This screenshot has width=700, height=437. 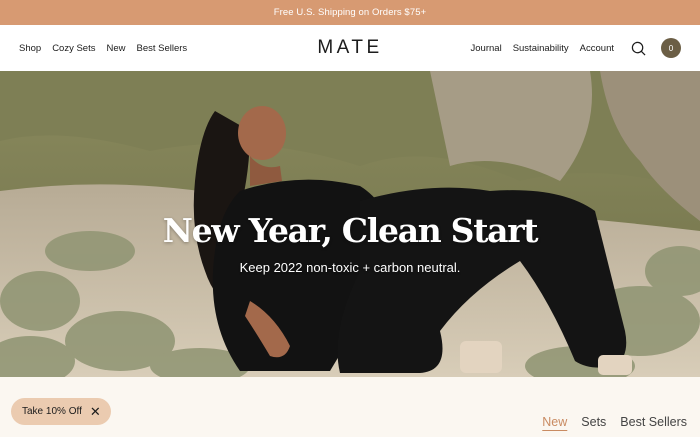 What do you see at coordinates (350, 267) in the screenshot?
I see `hero-subtitle: Keep 2022 non-toxic + carbon neutral.` at bounding box center [350, 267].